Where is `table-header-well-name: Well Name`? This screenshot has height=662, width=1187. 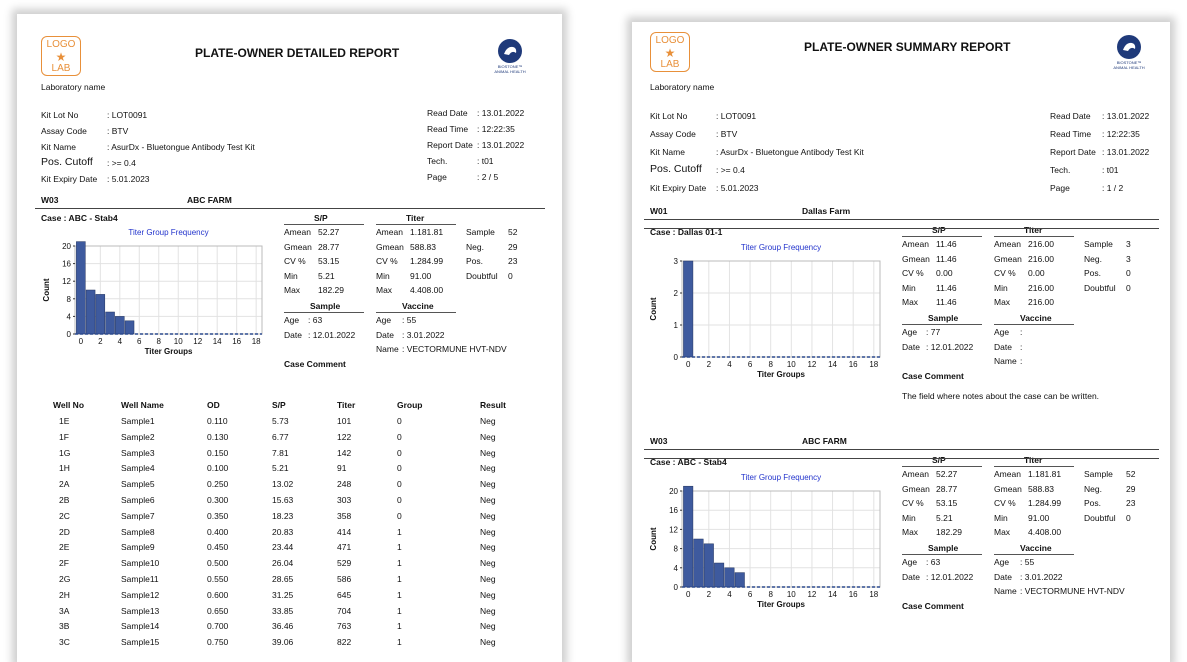 table-header-well-name: Well Name is located at coordinates (142, 405).